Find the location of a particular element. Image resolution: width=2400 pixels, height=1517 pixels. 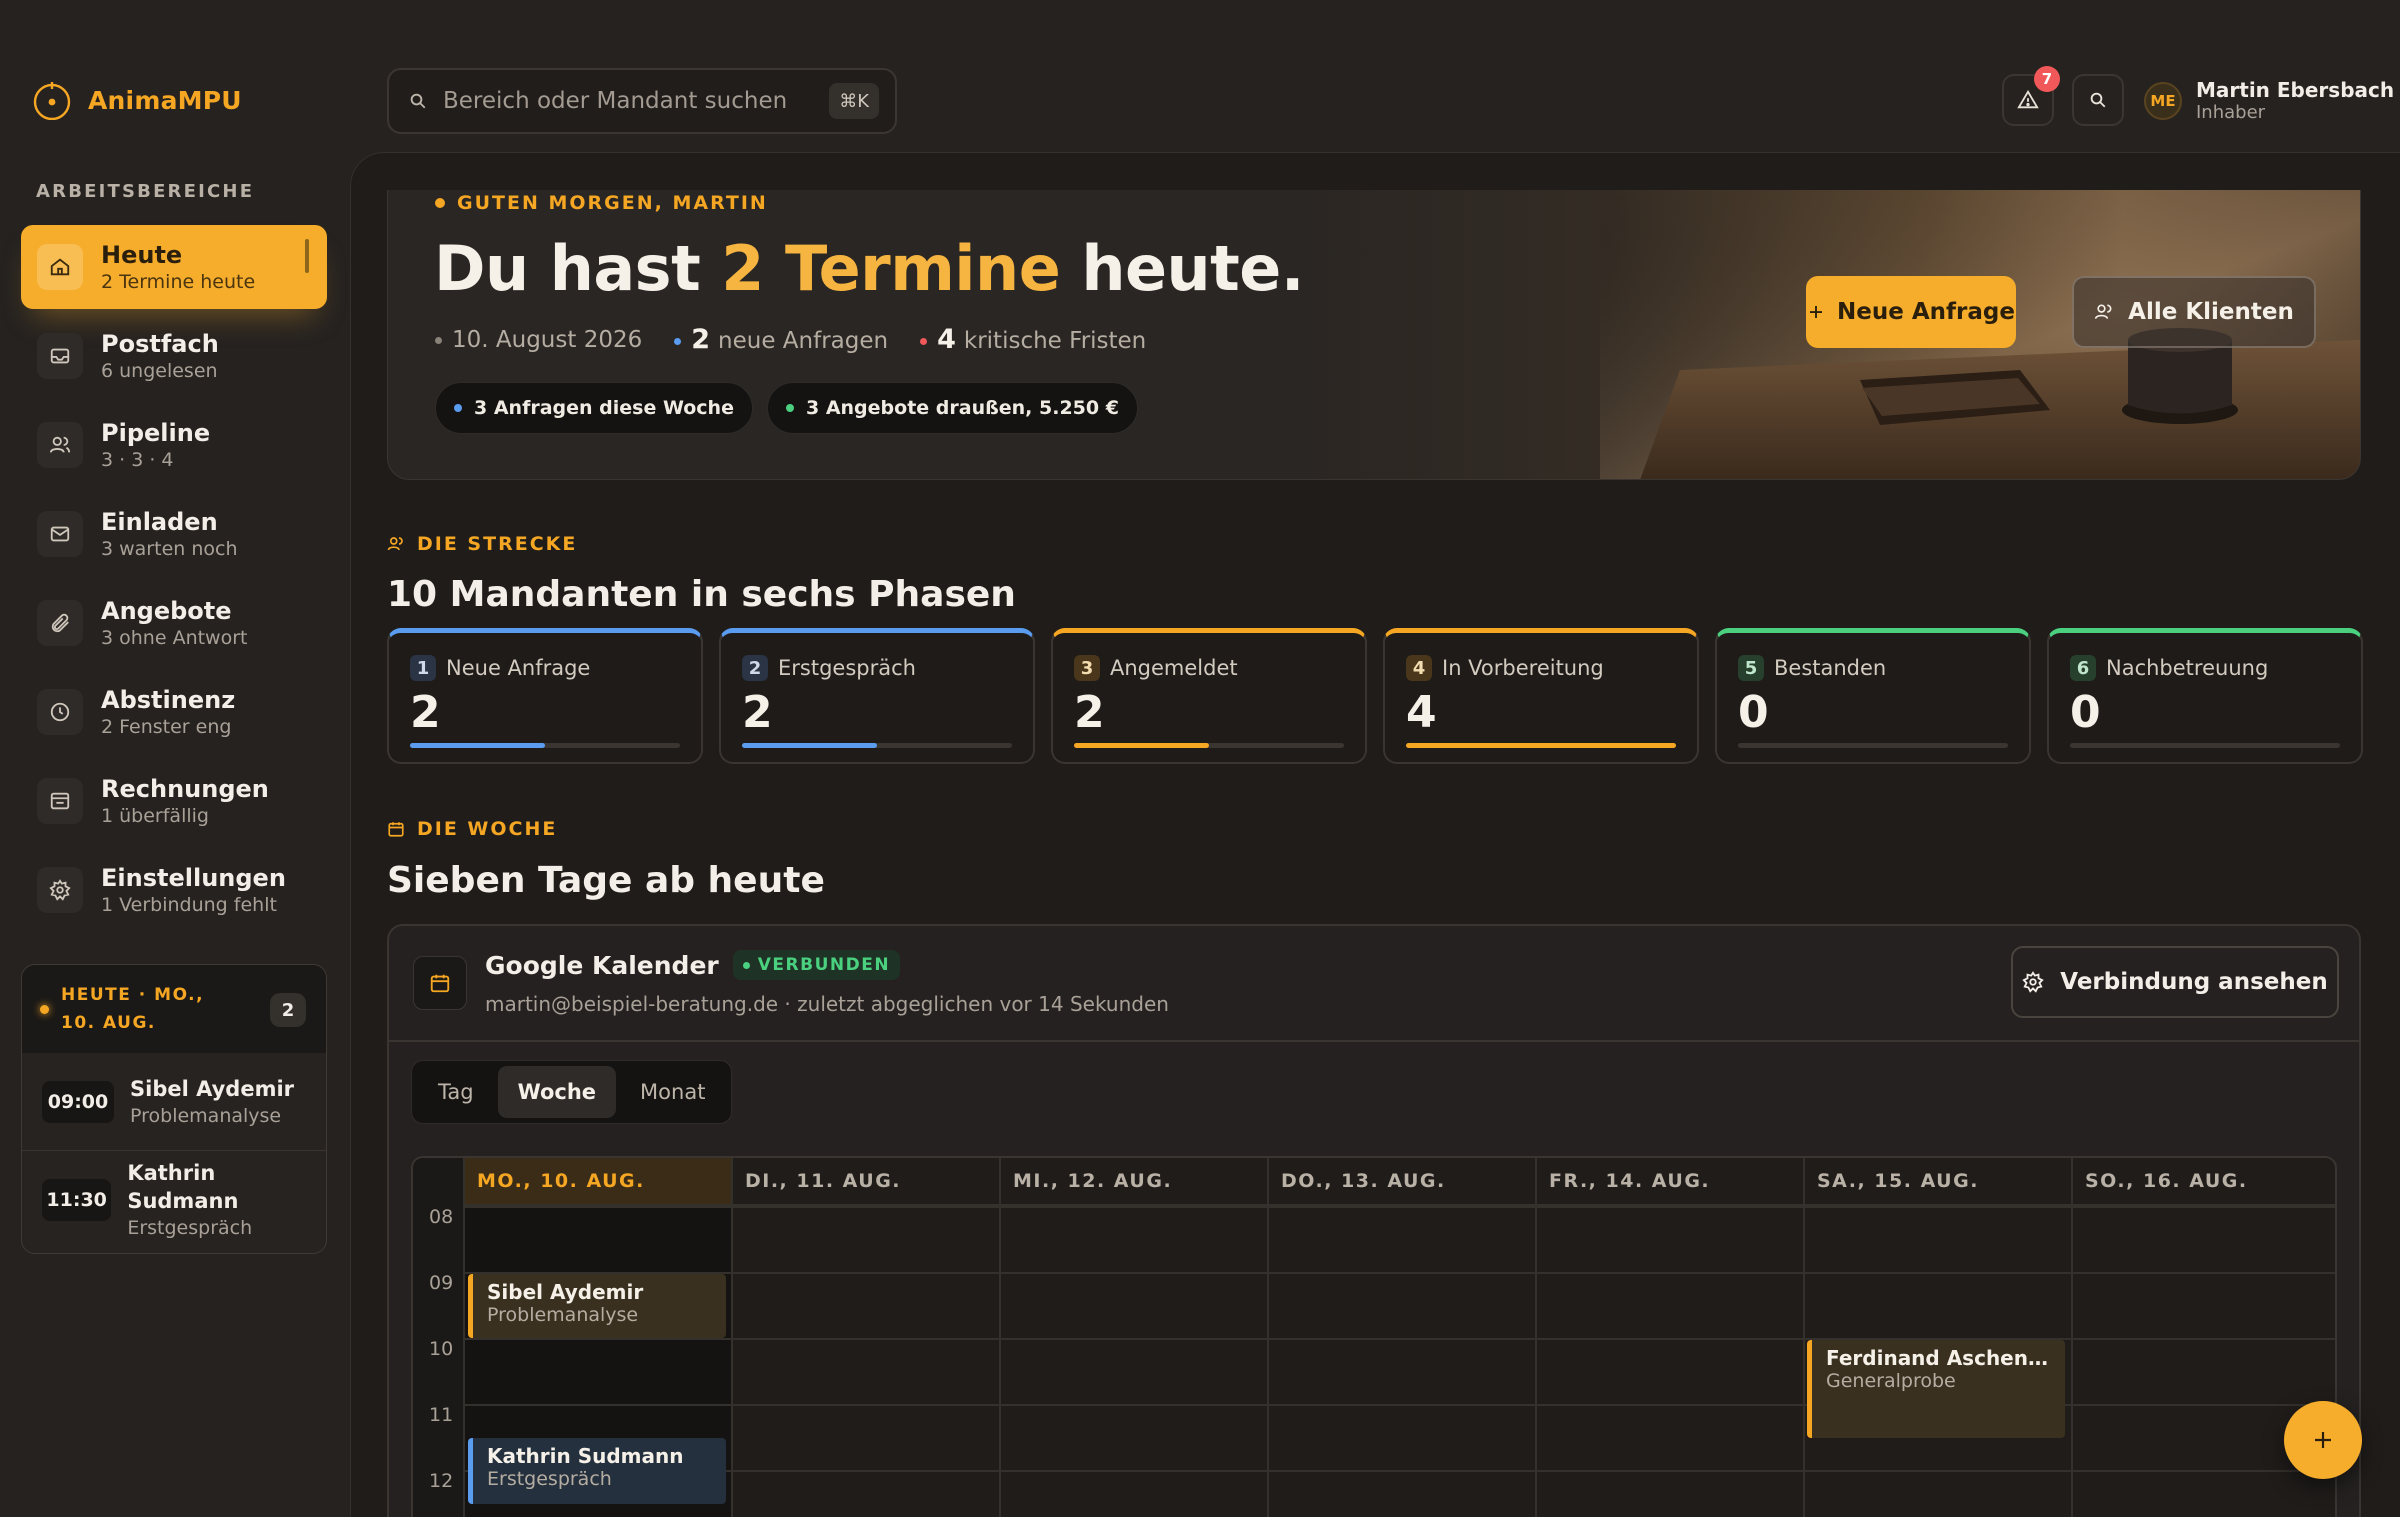

sidebar-item-postfach: Postfach 6 ungelesen is located at coordinates (174, 356).